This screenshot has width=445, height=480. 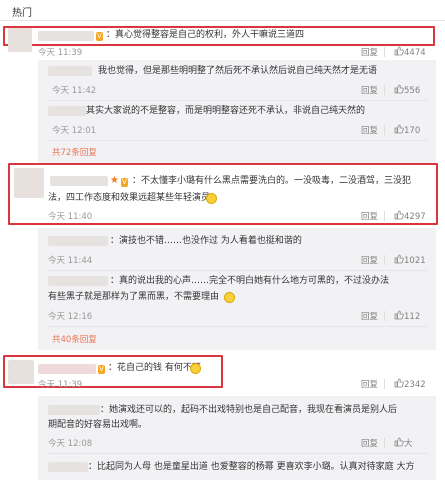 I want to click on like-button: 1021, so click(x=410, y=260).